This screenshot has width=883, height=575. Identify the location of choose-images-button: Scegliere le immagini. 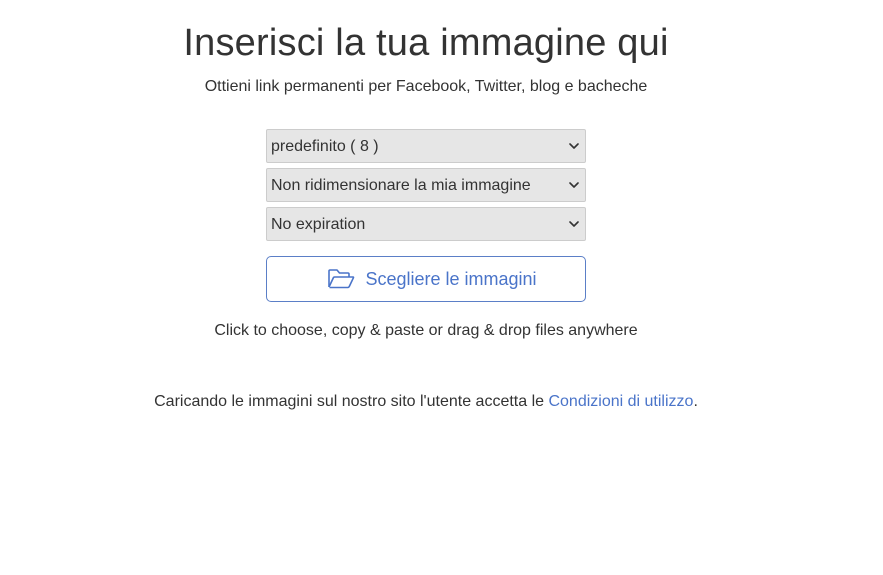
(426, 279).